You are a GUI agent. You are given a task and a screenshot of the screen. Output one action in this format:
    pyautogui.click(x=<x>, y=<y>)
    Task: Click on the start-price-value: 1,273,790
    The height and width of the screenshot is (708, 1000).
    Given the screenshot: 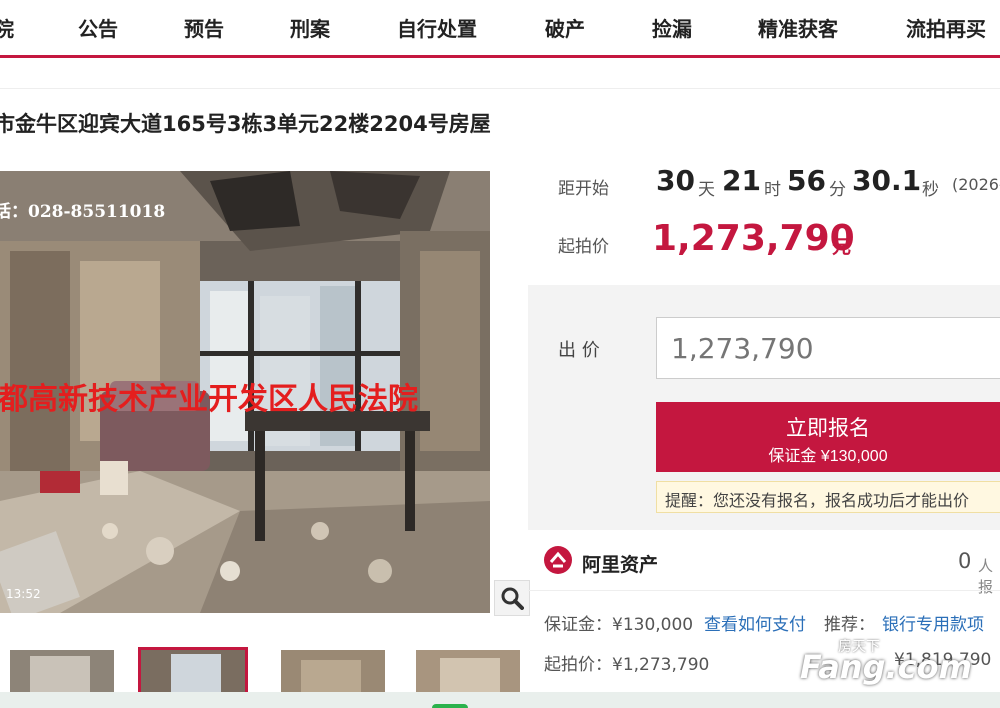 What is the action you would take?
    pyautogui.click(x=753, y=238)
    